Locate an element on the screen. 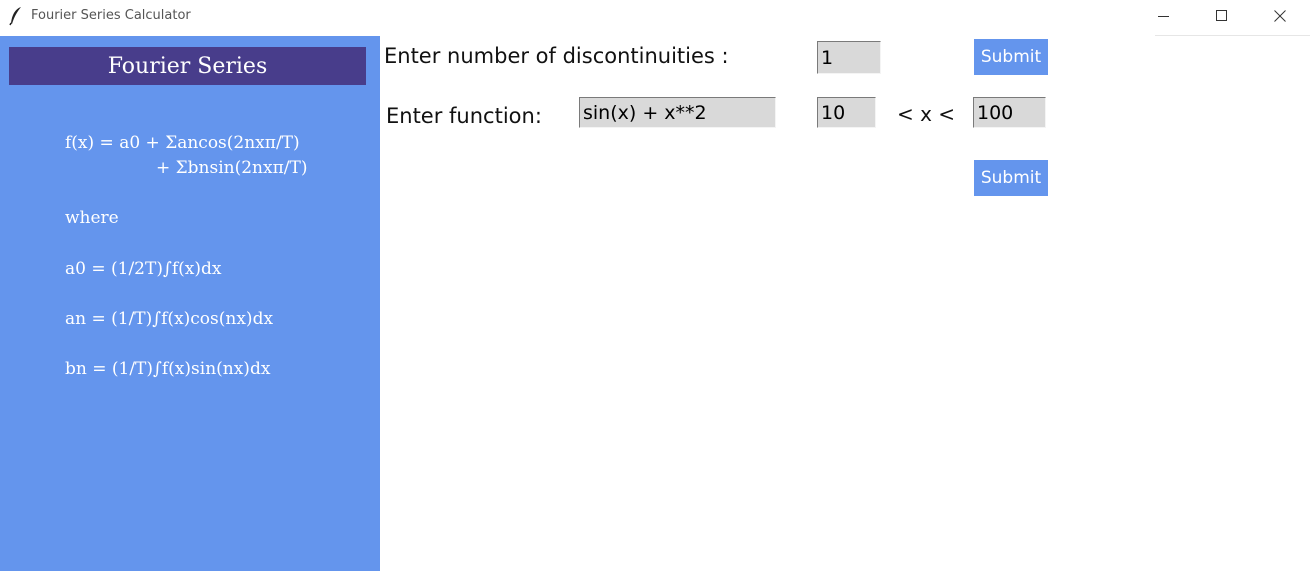 The height and width of the screenshot is (571, 1310). submit-discontinuities-button: Submit is located at coordinates (1011, 57).